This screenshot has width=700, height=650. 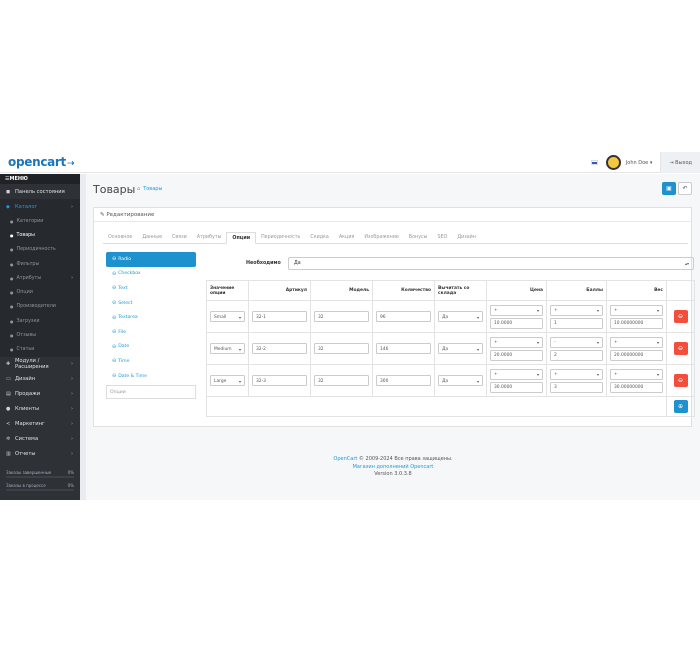 I want to click on tab-11: Дизайн, so click(x=466, y=237).